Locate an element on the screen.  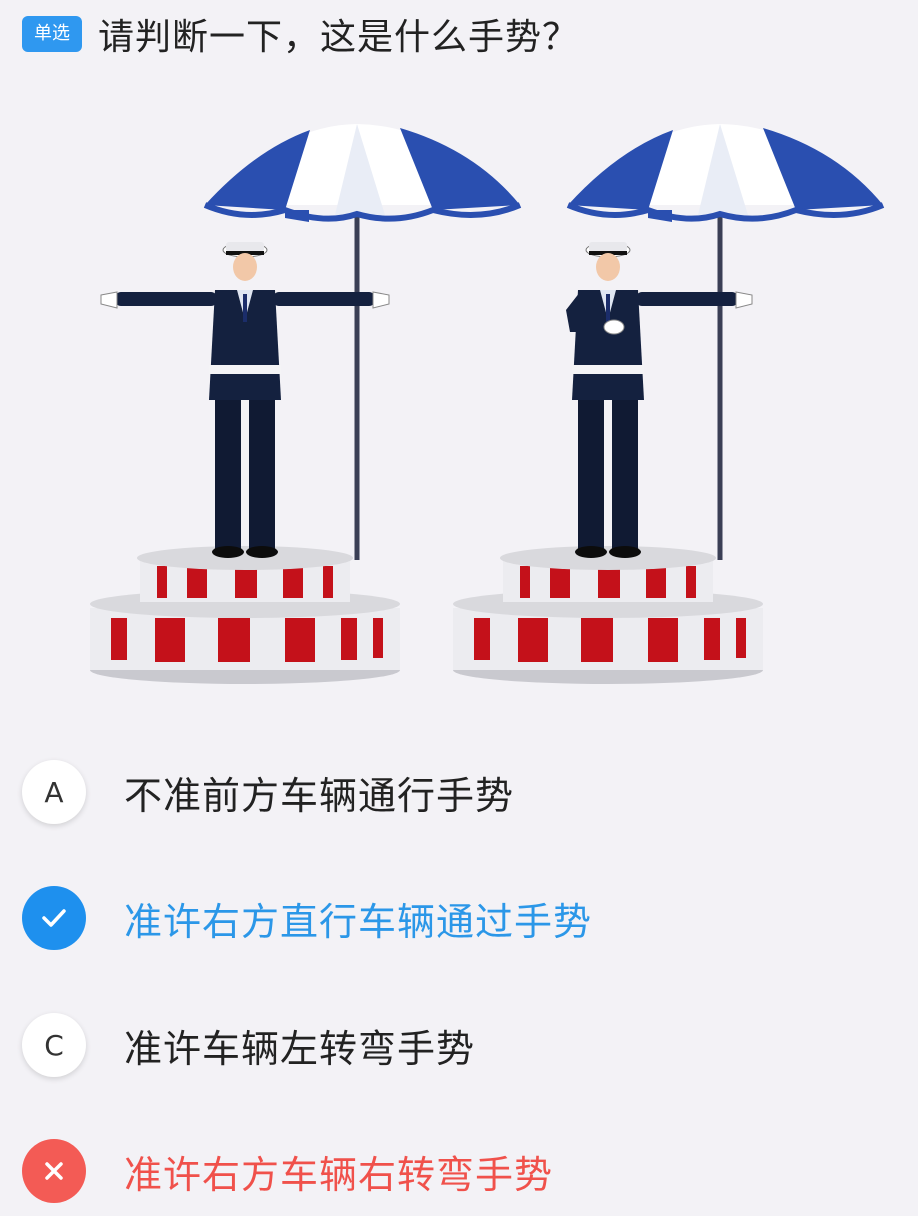
option-c-letter: C is located at coordinates (54, 1045).